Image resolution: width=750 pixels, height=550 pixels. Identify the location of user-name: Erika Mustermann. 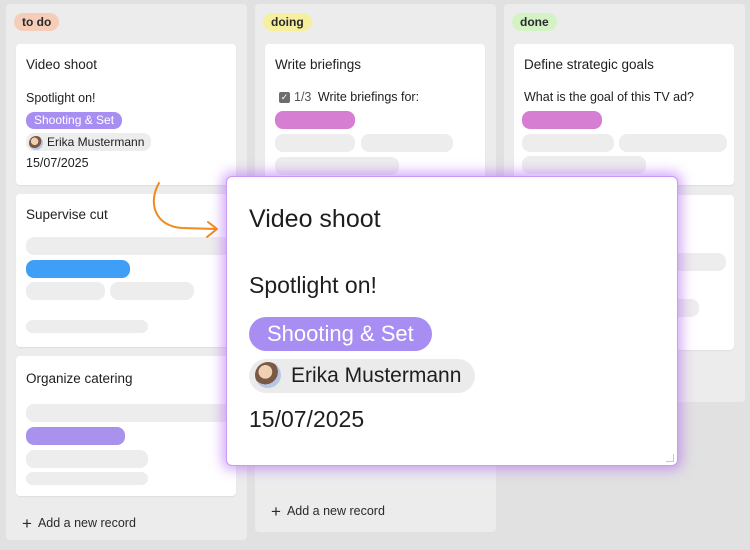
(96, 142).